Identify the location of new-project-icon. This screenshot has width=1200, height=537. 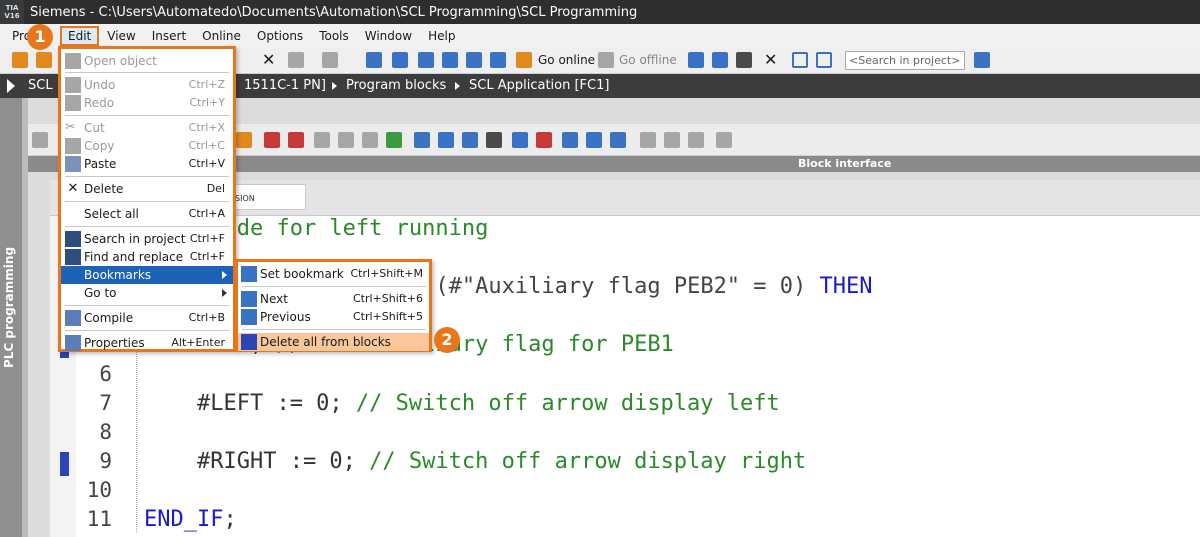
(20, 60).